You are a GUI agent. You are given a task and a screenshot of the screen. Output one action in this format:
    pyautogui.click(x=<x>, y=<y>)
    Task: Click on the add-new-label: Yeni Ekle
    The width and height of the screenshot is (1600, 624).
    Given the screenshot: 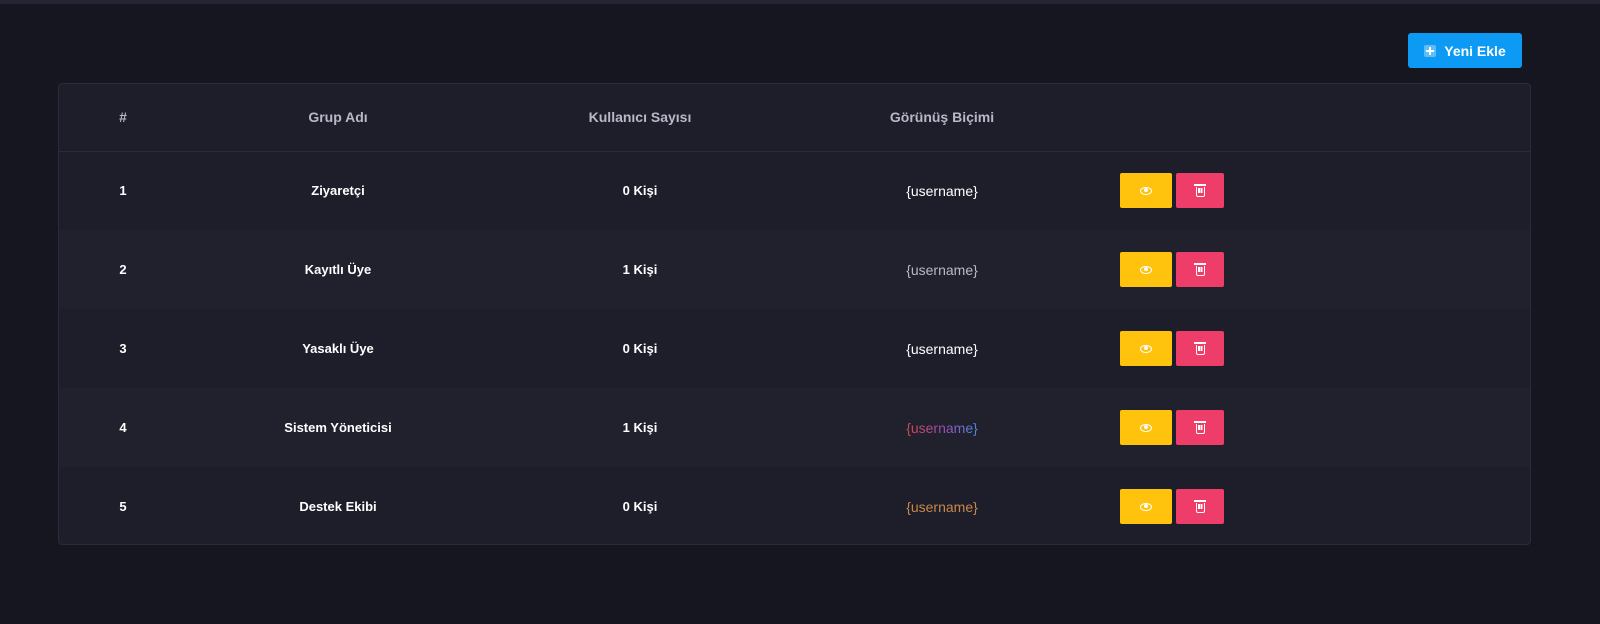 What is the action you would take?
    pyautogui.click(x=1475, y=50)
    